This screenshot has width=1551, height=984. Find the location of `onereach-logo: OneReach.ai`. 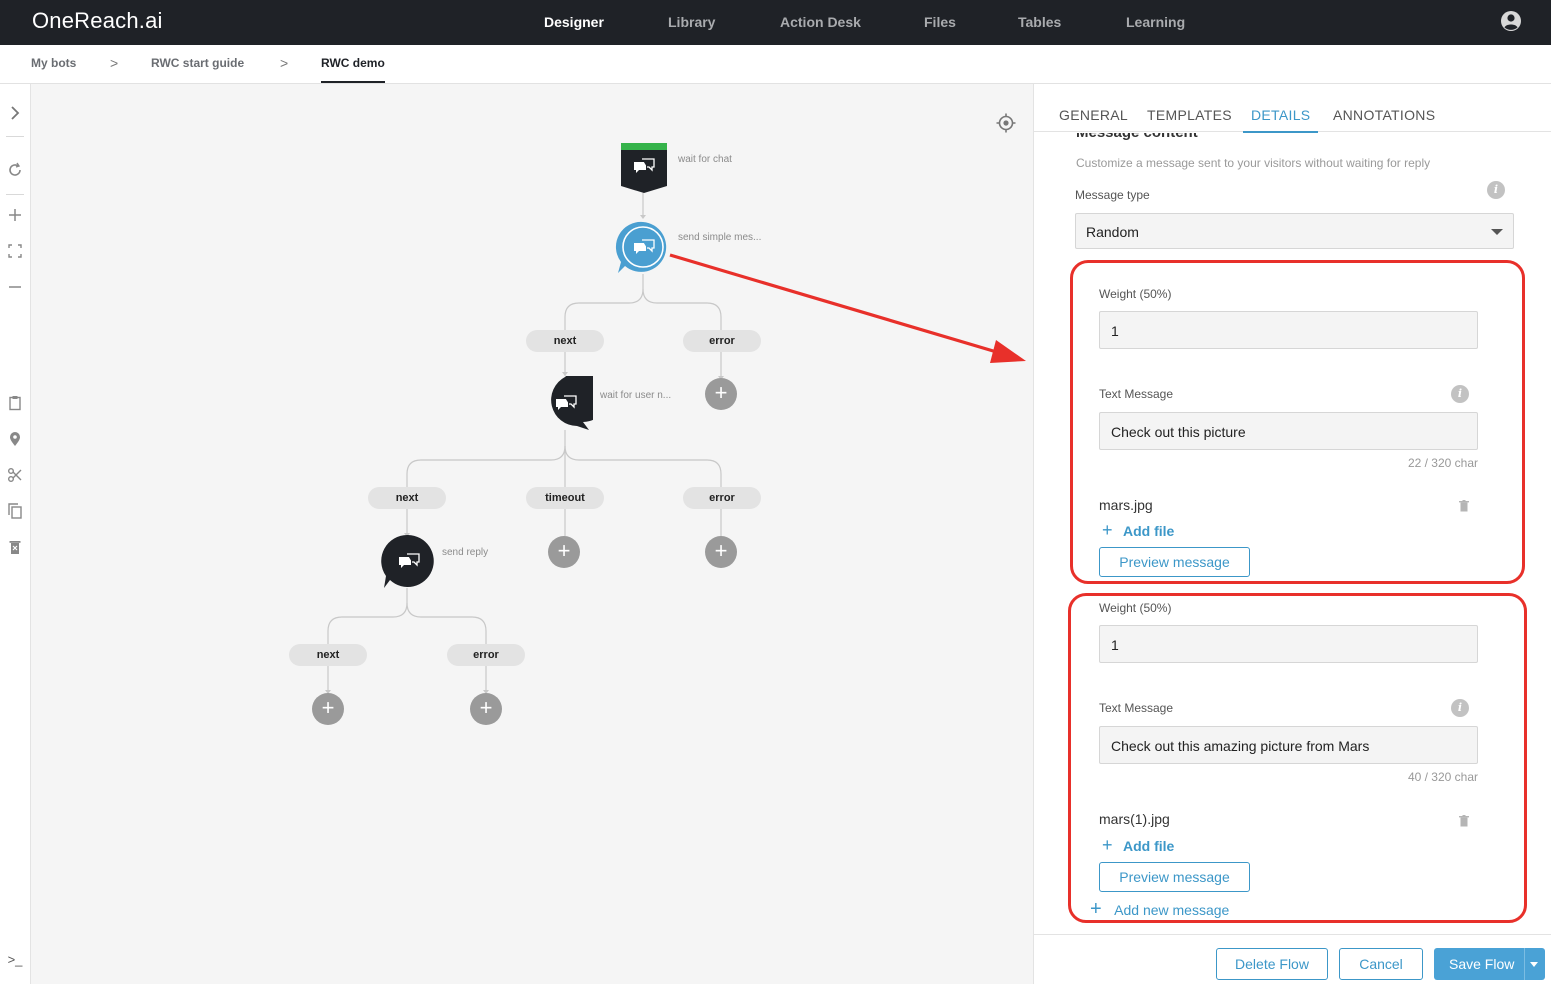

onereach-logo: OneReach.ai is located at coordinates (97, 21).